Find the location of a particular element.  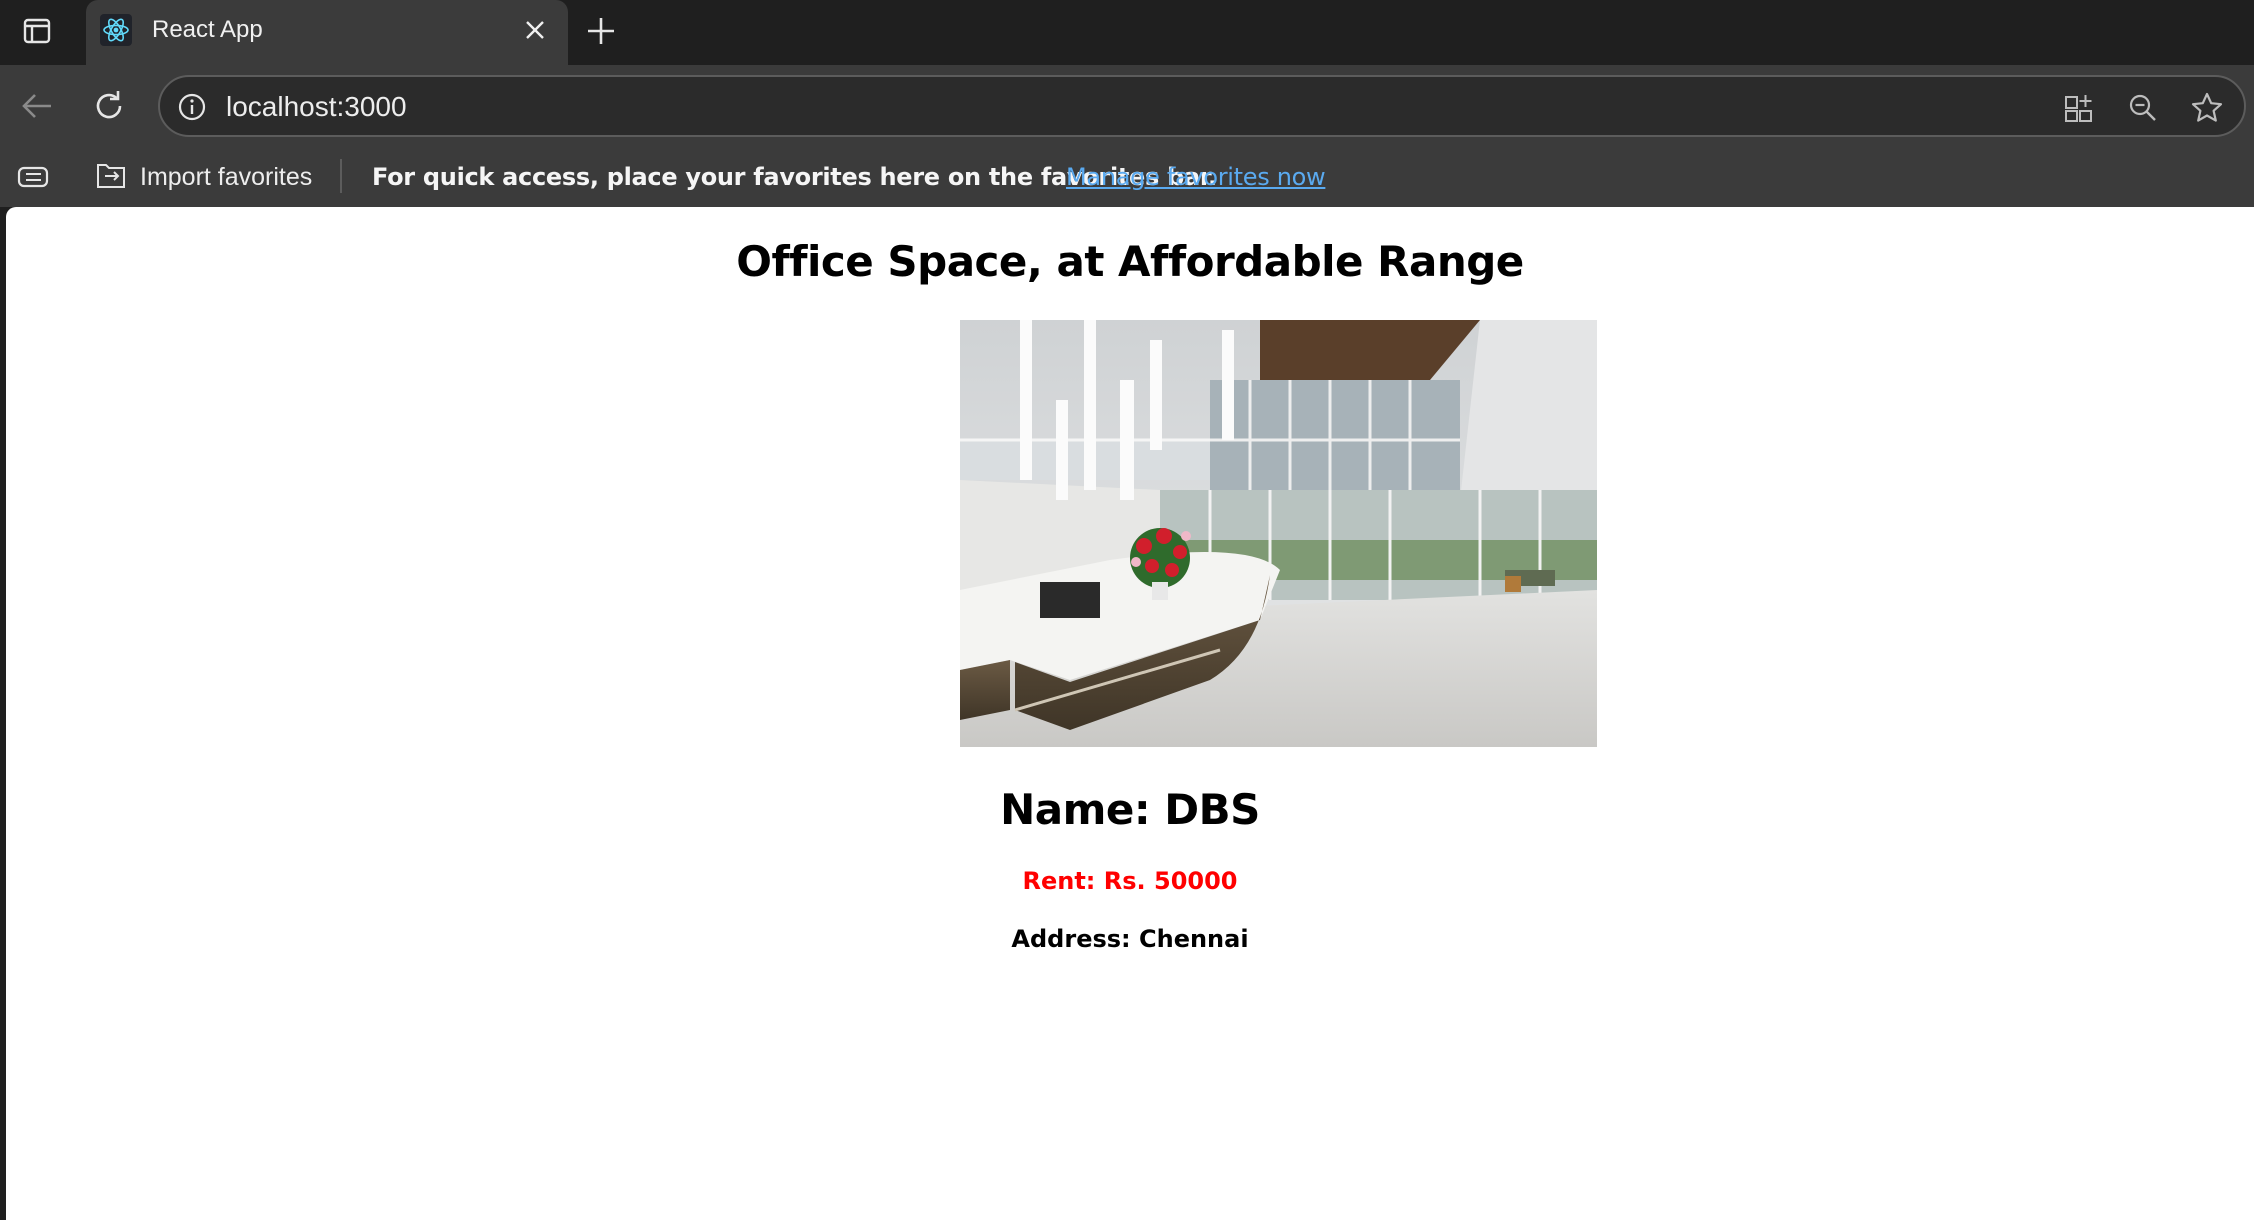

favorites-divider is located at coordinates (341, 176).